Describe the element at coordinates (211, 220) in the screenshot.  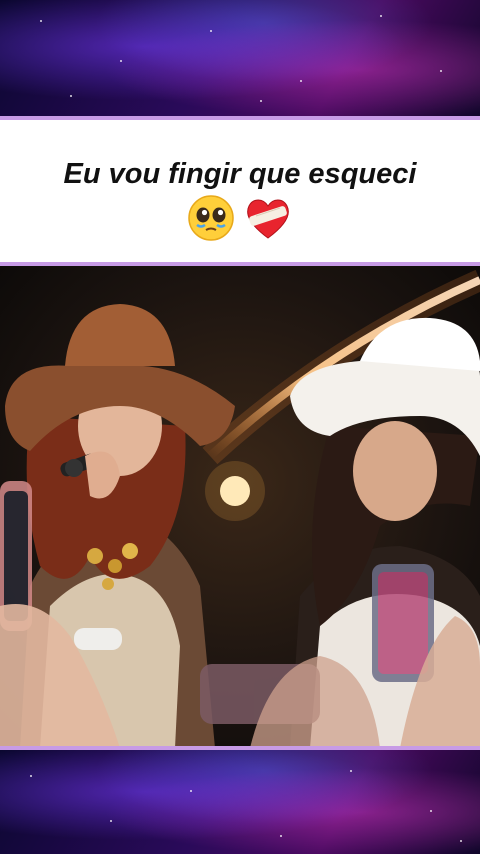
I see `pleading-face-icon` at that location.